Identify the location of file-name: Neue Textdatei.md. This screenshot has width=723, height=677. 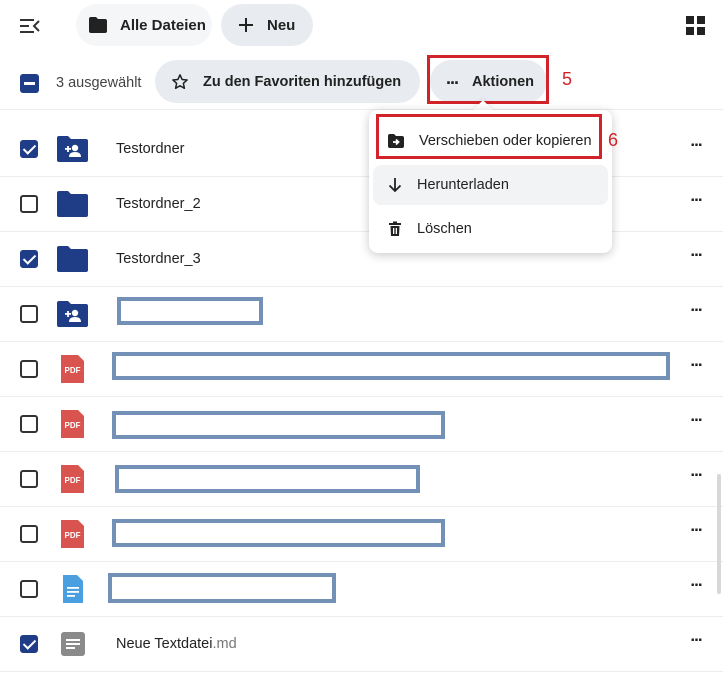
(176, 644).